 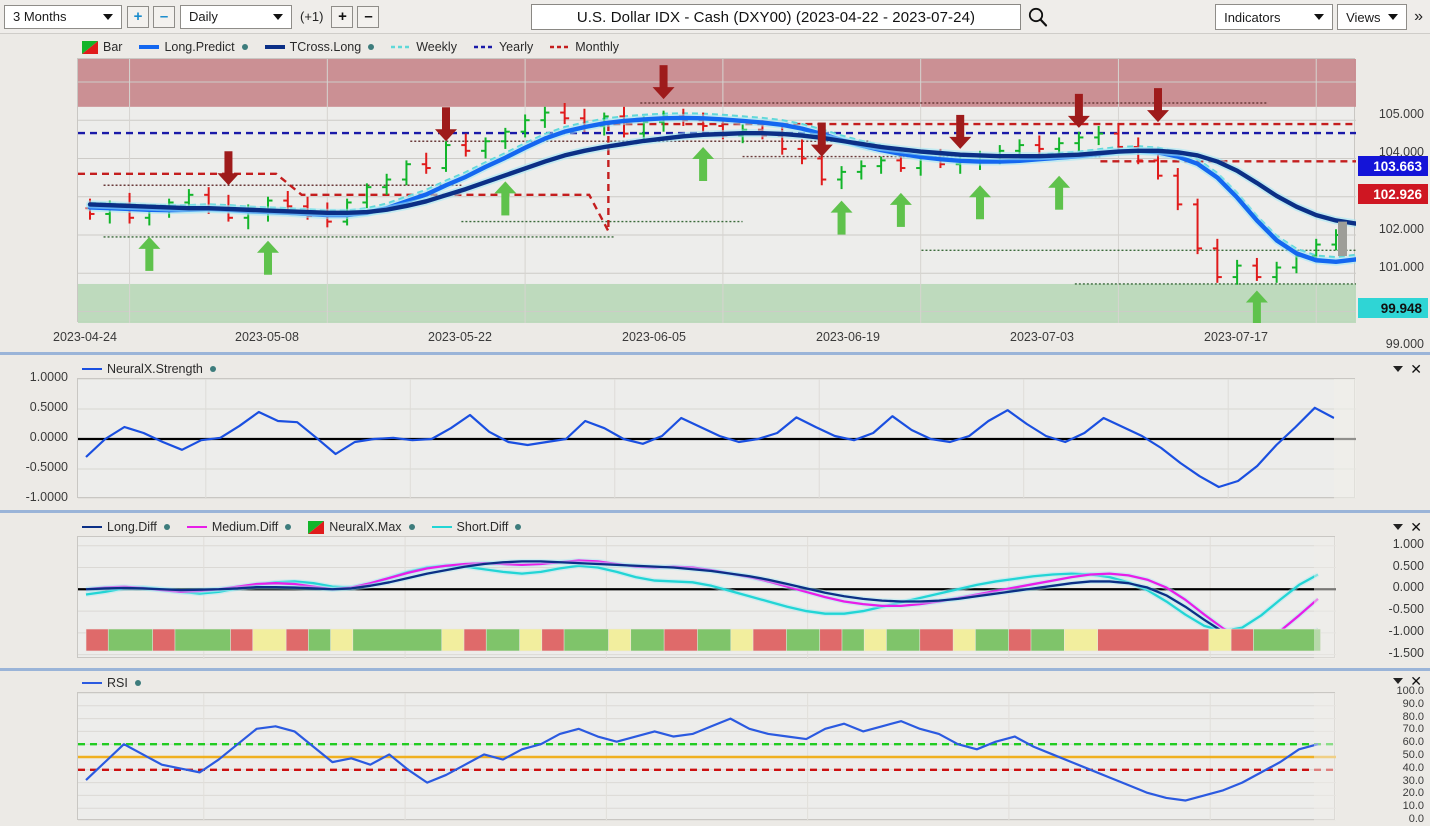 What do you see at coordinates (1401, 267) in the screenshot?
I see `price-y-tick: 101.000` at bounding box center [1401, 267].